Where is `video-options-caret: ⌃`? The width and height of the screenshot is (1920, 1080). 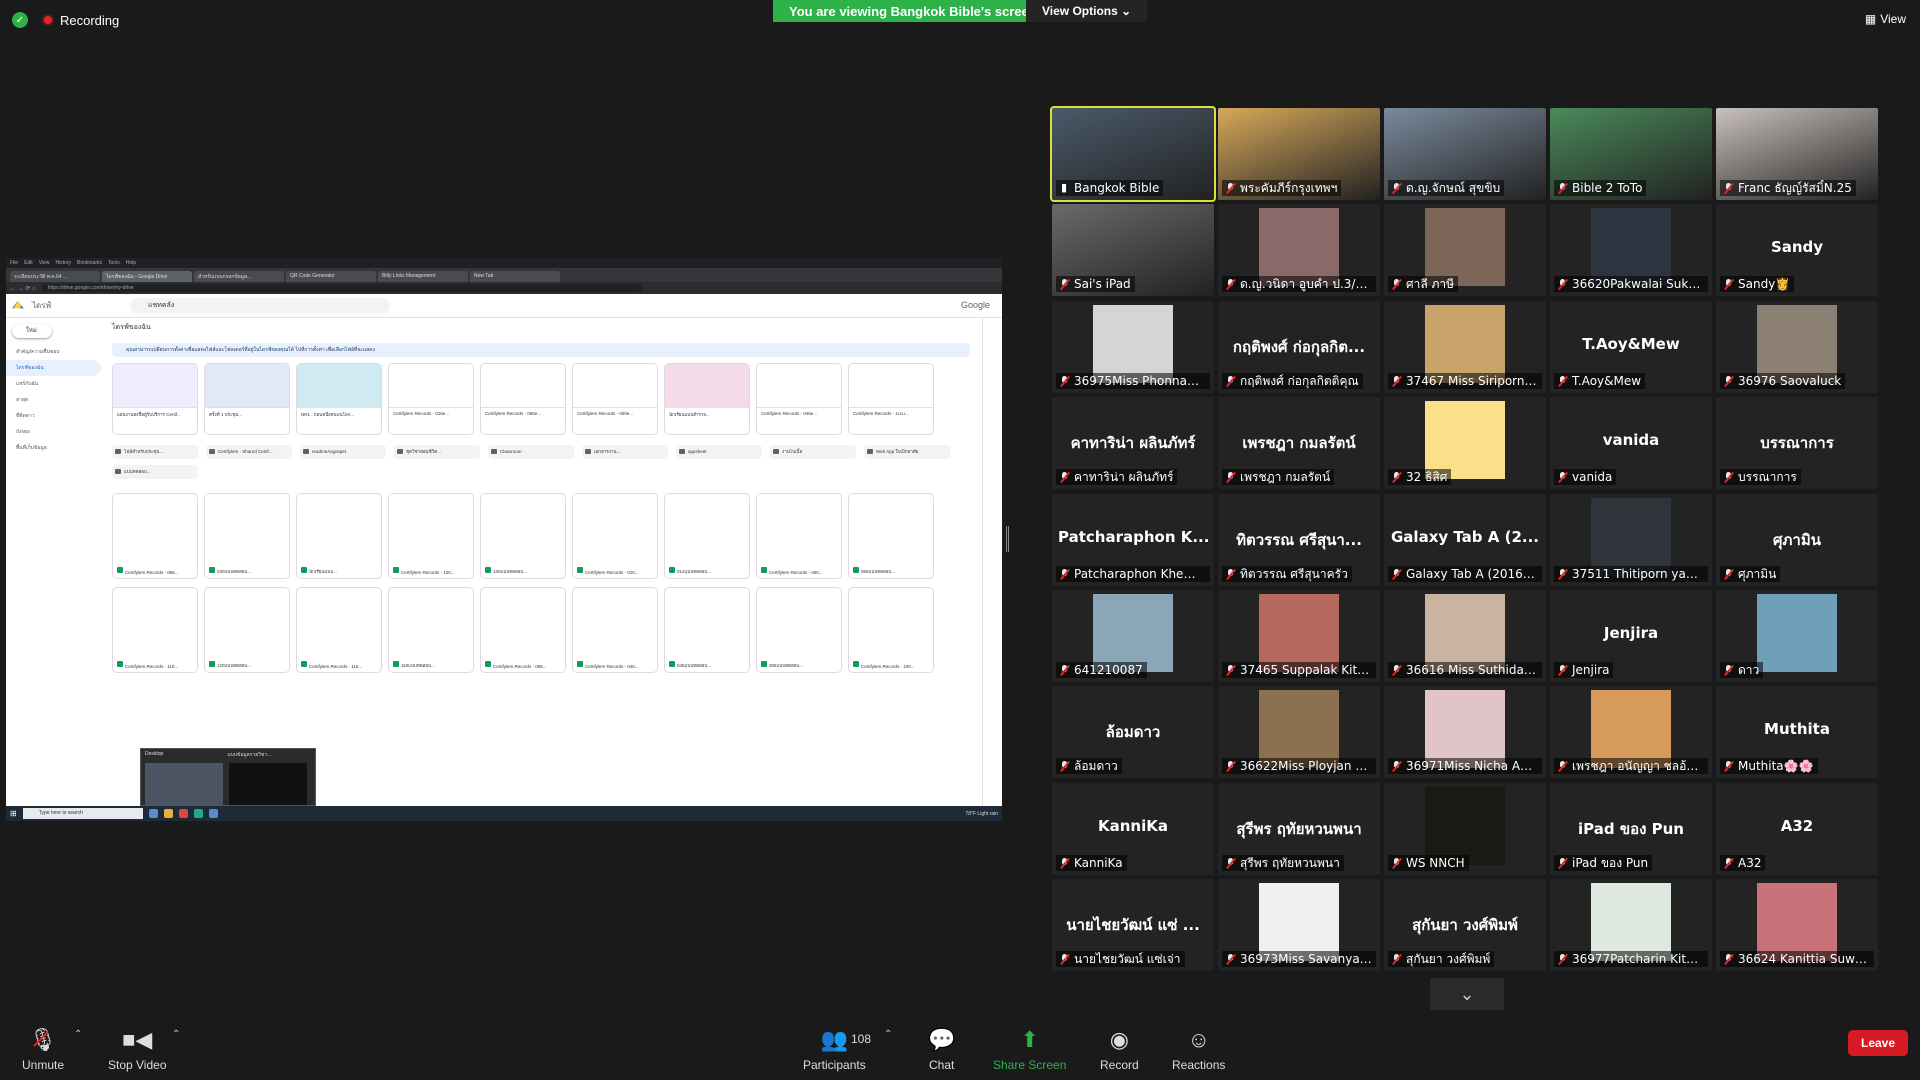 video-options-caret: ⌃ is located at coordinates (176, 1034).